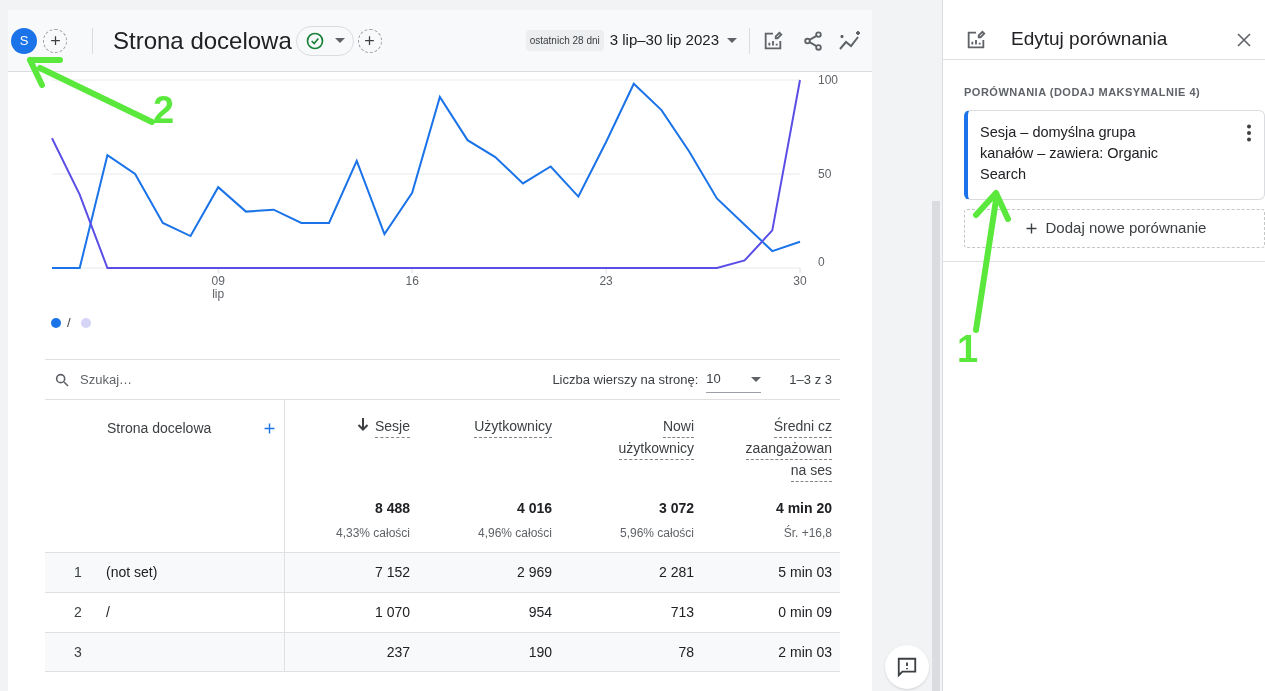 The image size is (1265, 691). What do you see at coordinates (1083, 92) in the screenshot?
I see `section-label: PORÓWNANIA (DODAJ MAKSYMALNIE 4)` at bounding box center [1083, 92].